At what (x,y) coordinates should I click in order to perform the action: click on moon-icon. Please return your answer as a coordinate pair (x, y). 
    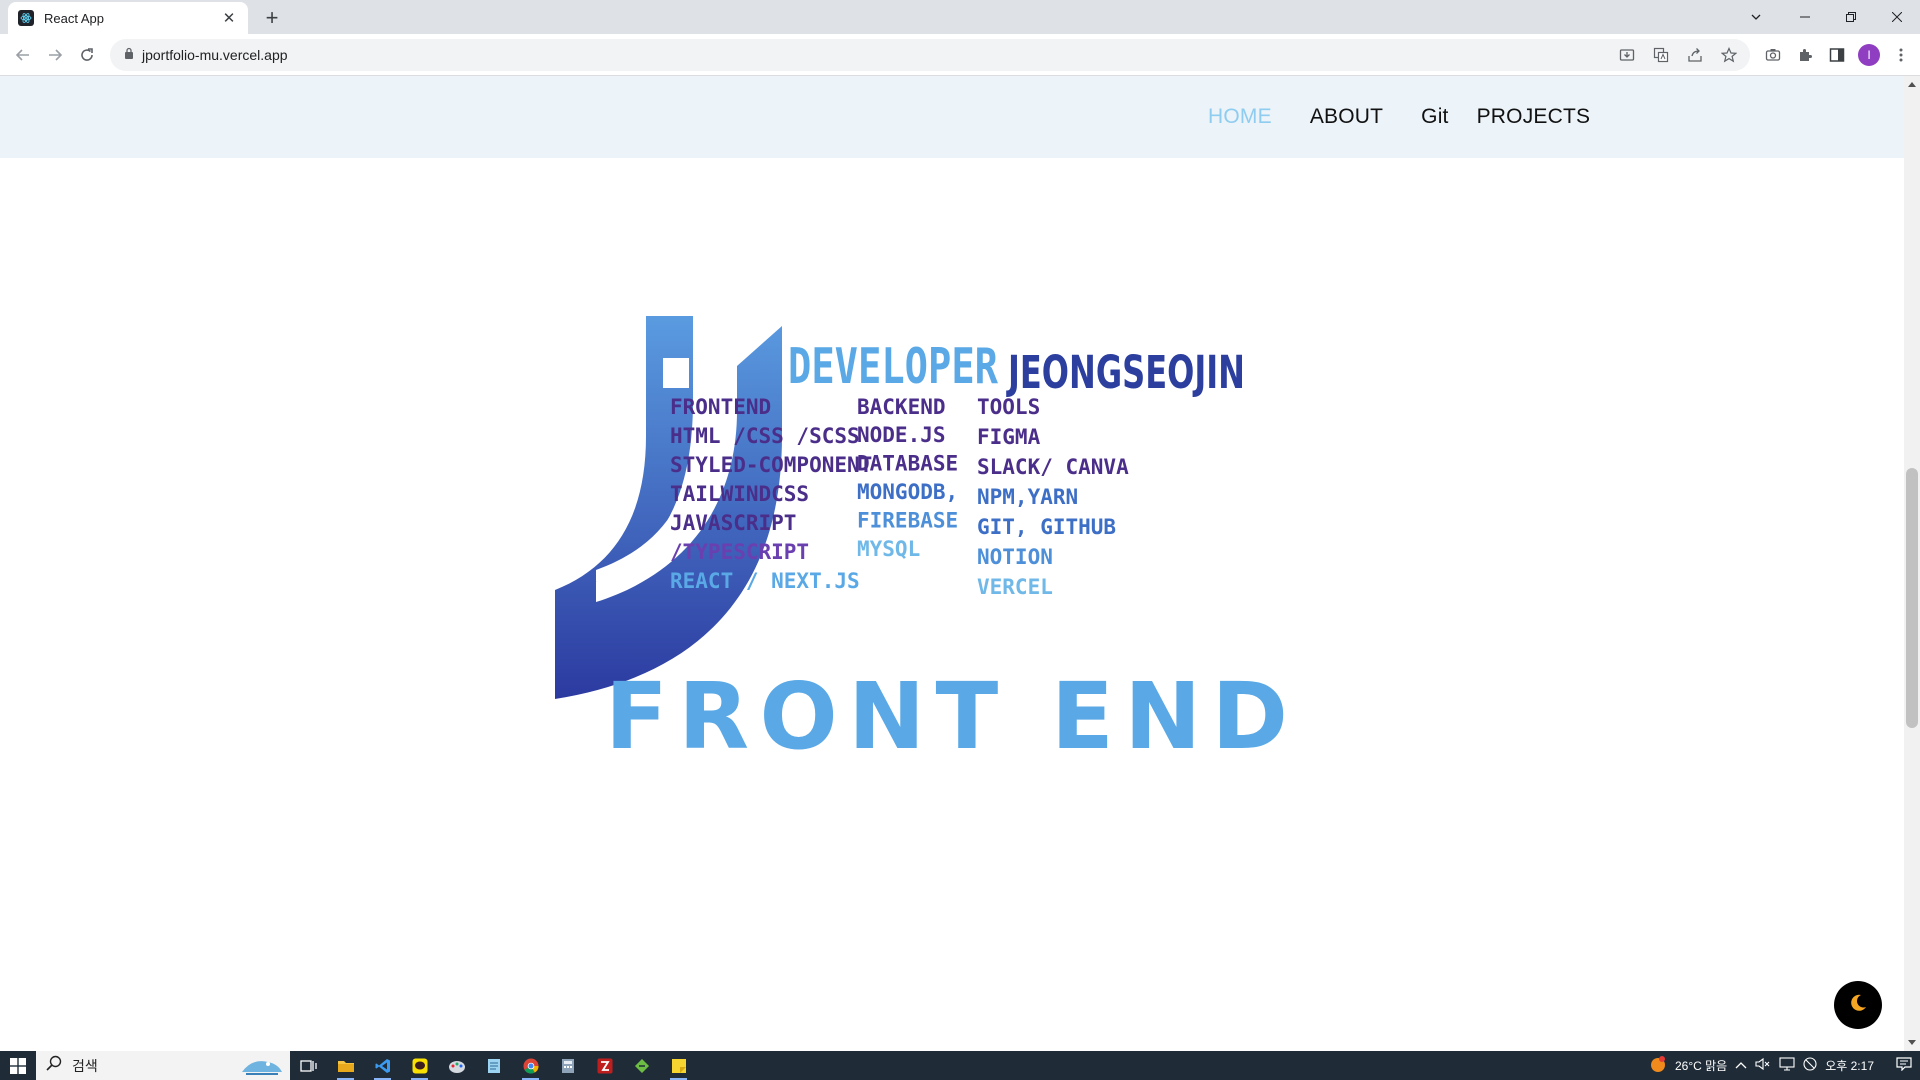
    Looking at the image, I should click on (1858, 1005).